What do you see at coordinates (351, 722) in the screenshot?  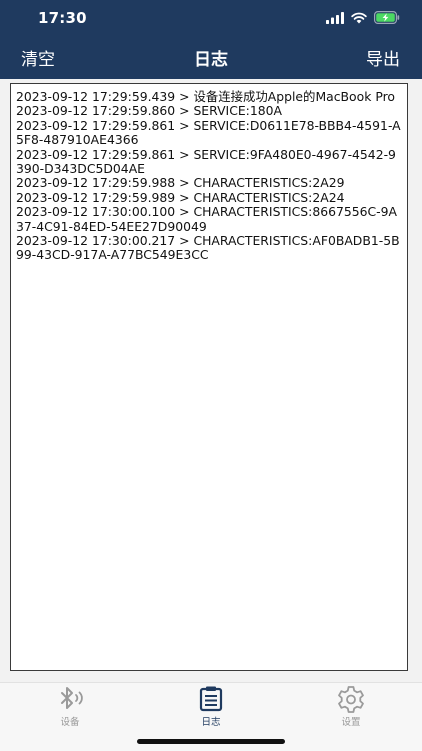 I see `tab-label: 设置` at bounding box center [351, 722].